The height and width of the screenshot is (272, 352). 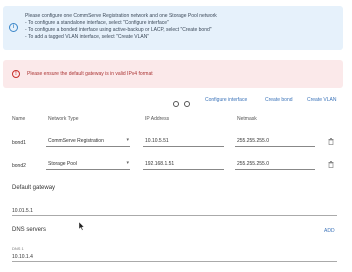 I want to click on default-gateway-label: Default gateway, so click(x=34, y=188).